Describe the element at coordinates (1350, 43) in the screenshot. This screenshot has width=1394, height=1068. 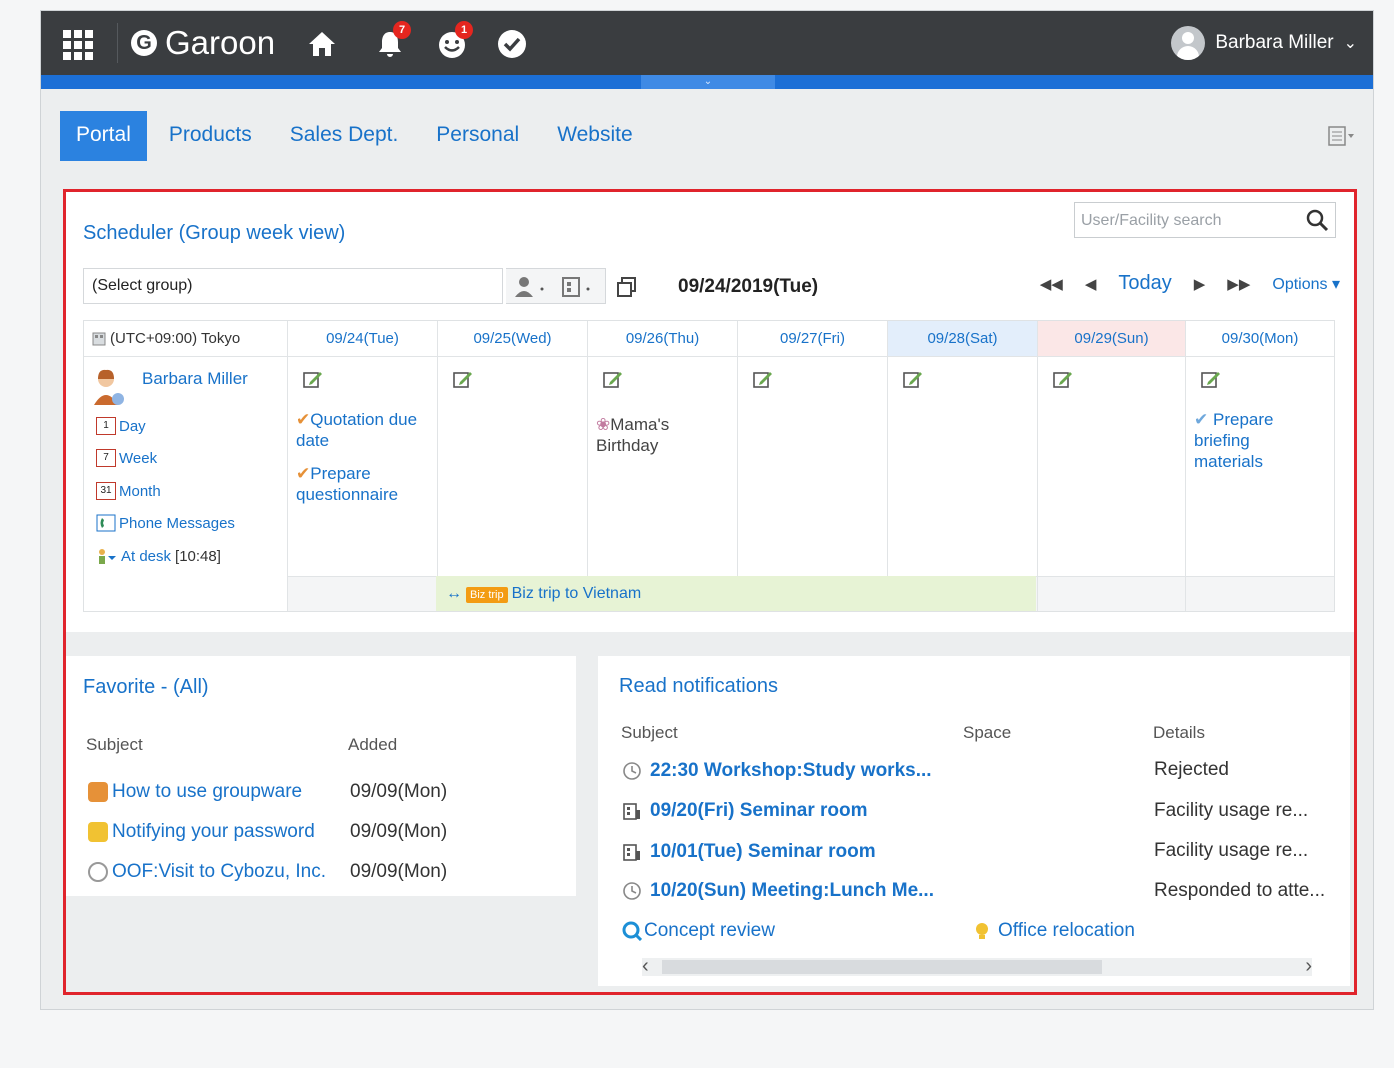
I see `chevron-down-icon: ⌄` at that location.